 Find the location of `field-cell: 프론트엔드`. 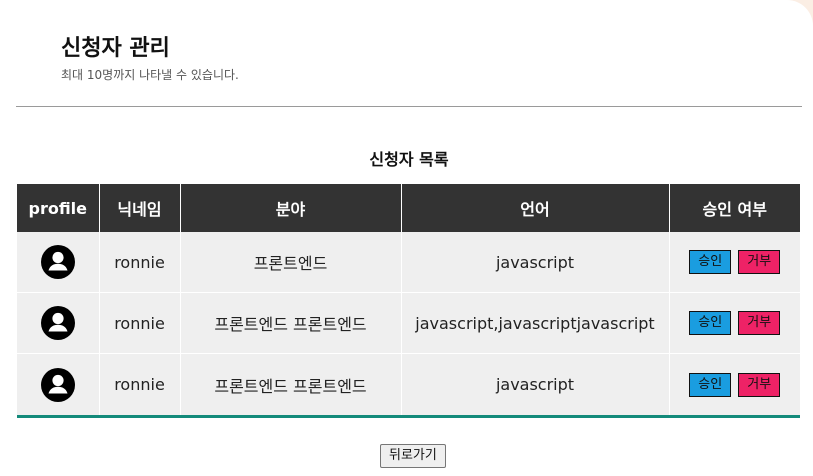

field-cell: 프론트엔드 is located at coordinates (291, 262).